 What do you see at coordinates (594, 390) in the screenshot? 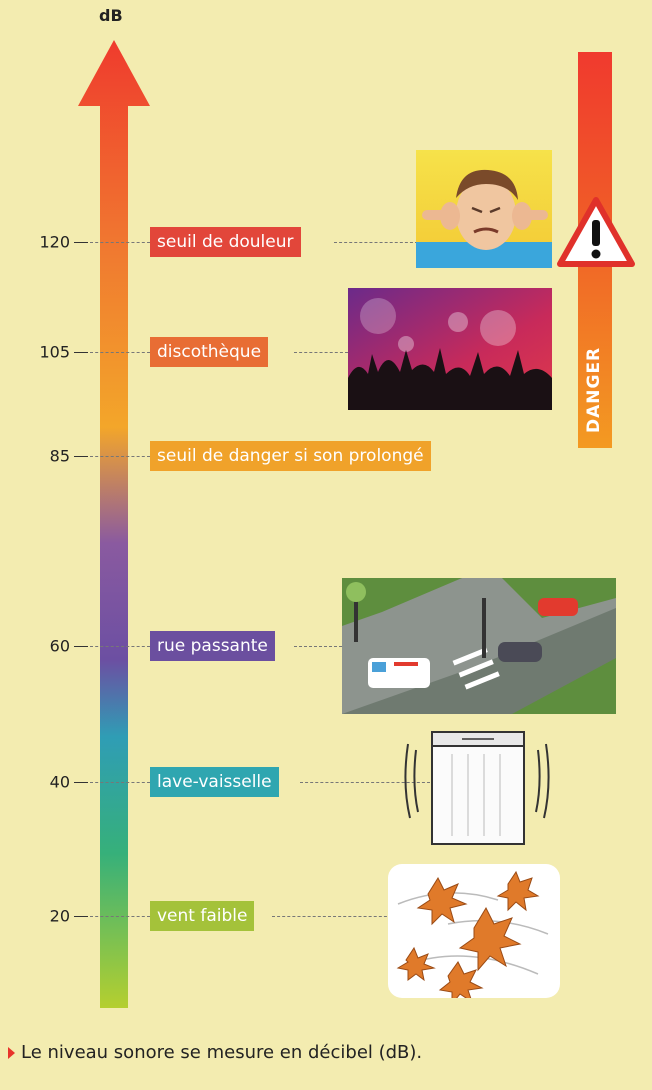
I see `danger-label: DANGER` at bounding box center [594, 390].